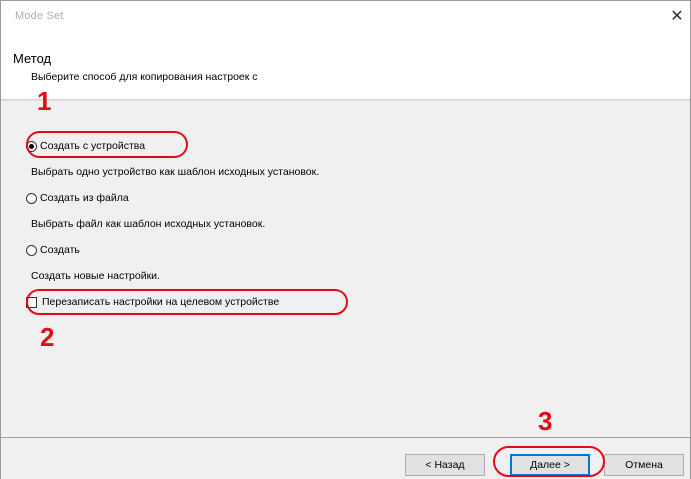  I want to click on close-icon: ✕, so click(677, 16).